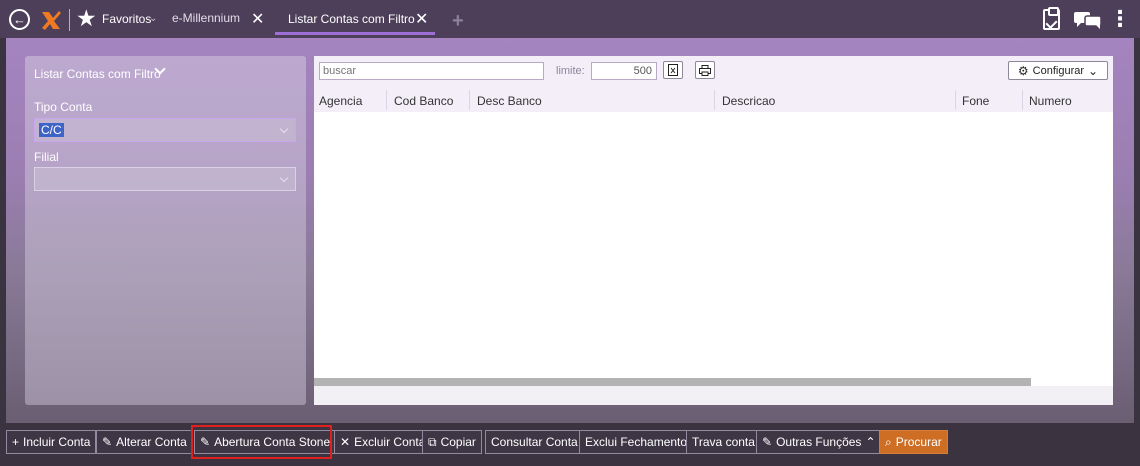 Image resolution: width=1140 pixels, height=466 pixels. What do you see at coordinates (423, 101) in the screenshot?
I see `column-header-cod-banco: Cod Banco` at bounding box center [423, 101].